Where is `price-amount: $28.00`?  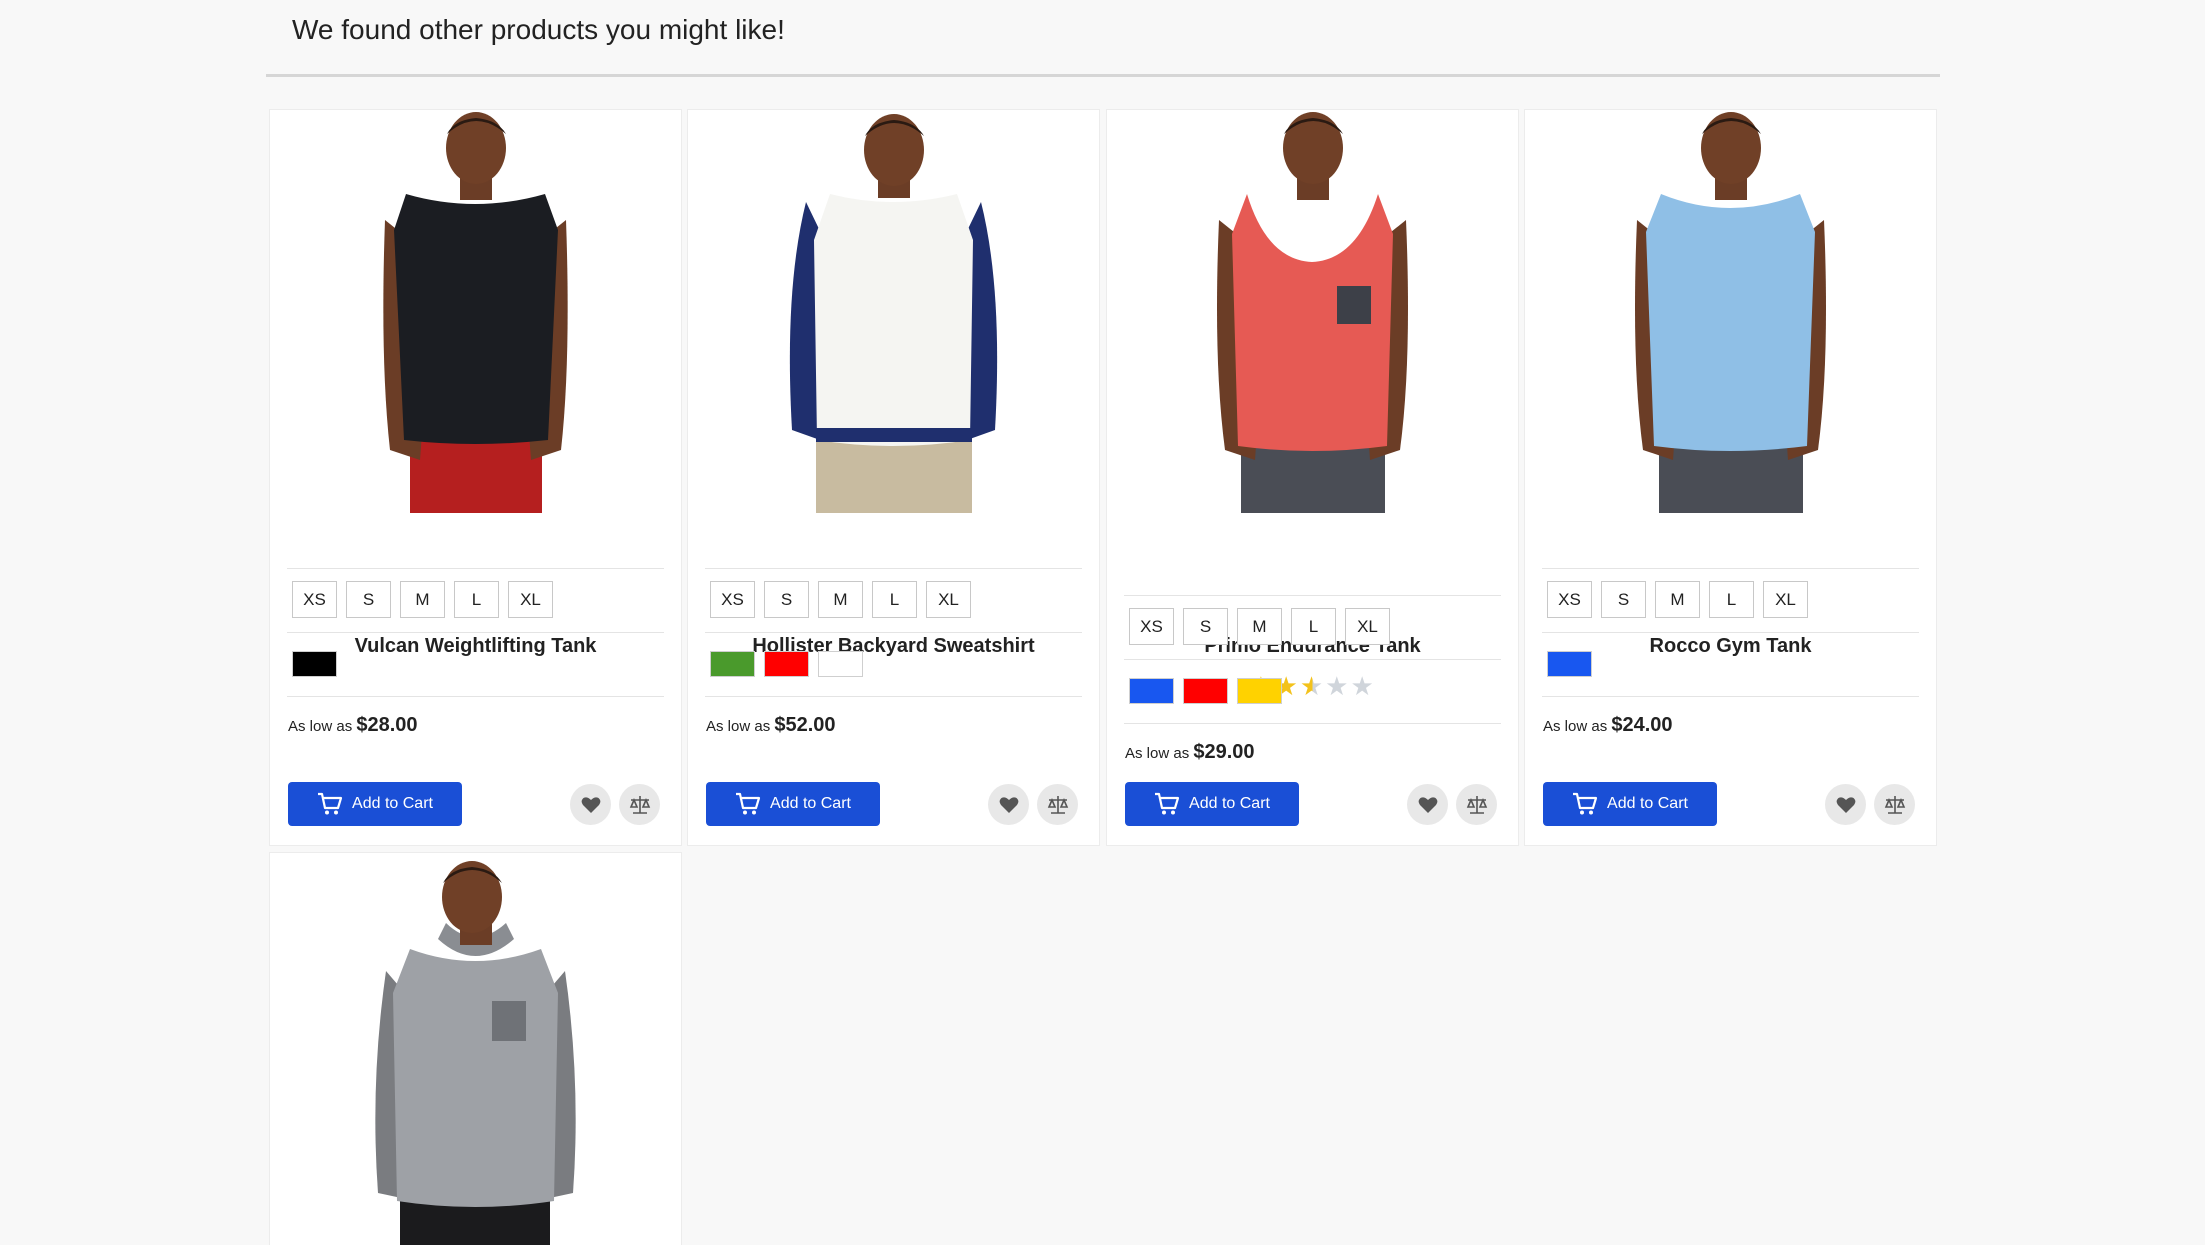 price-amount: $28.00 is located at coordinates (387, 725).